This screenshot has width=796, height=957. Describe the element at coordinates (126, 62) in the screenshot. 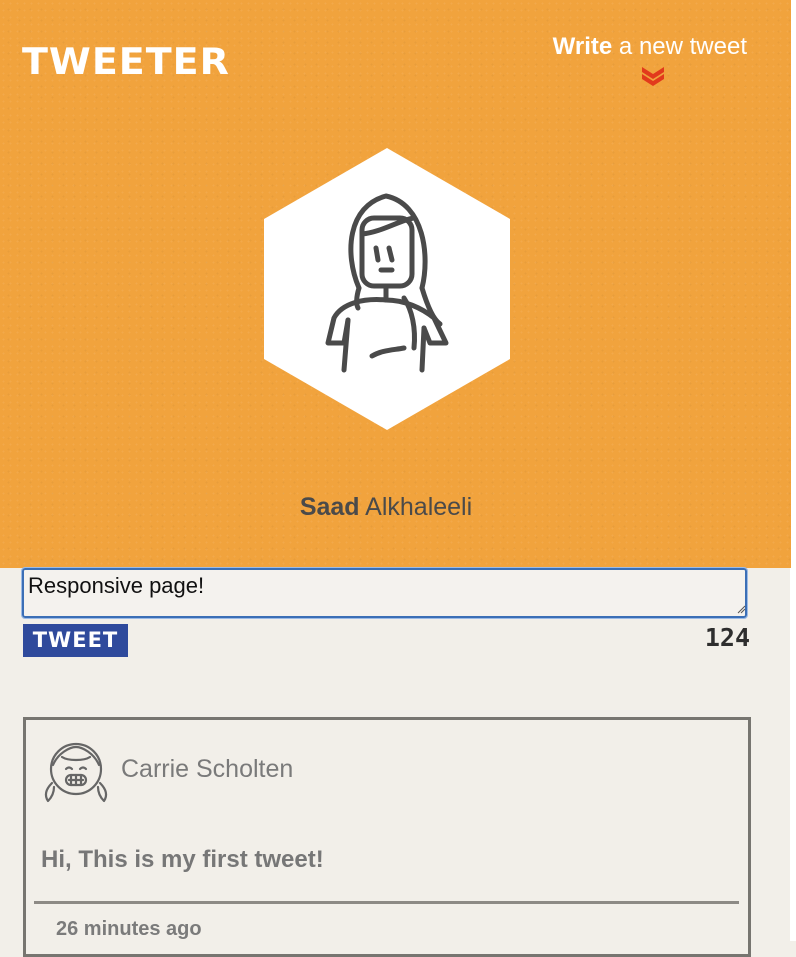

I see `brand-logo: TWEETER` at that location.